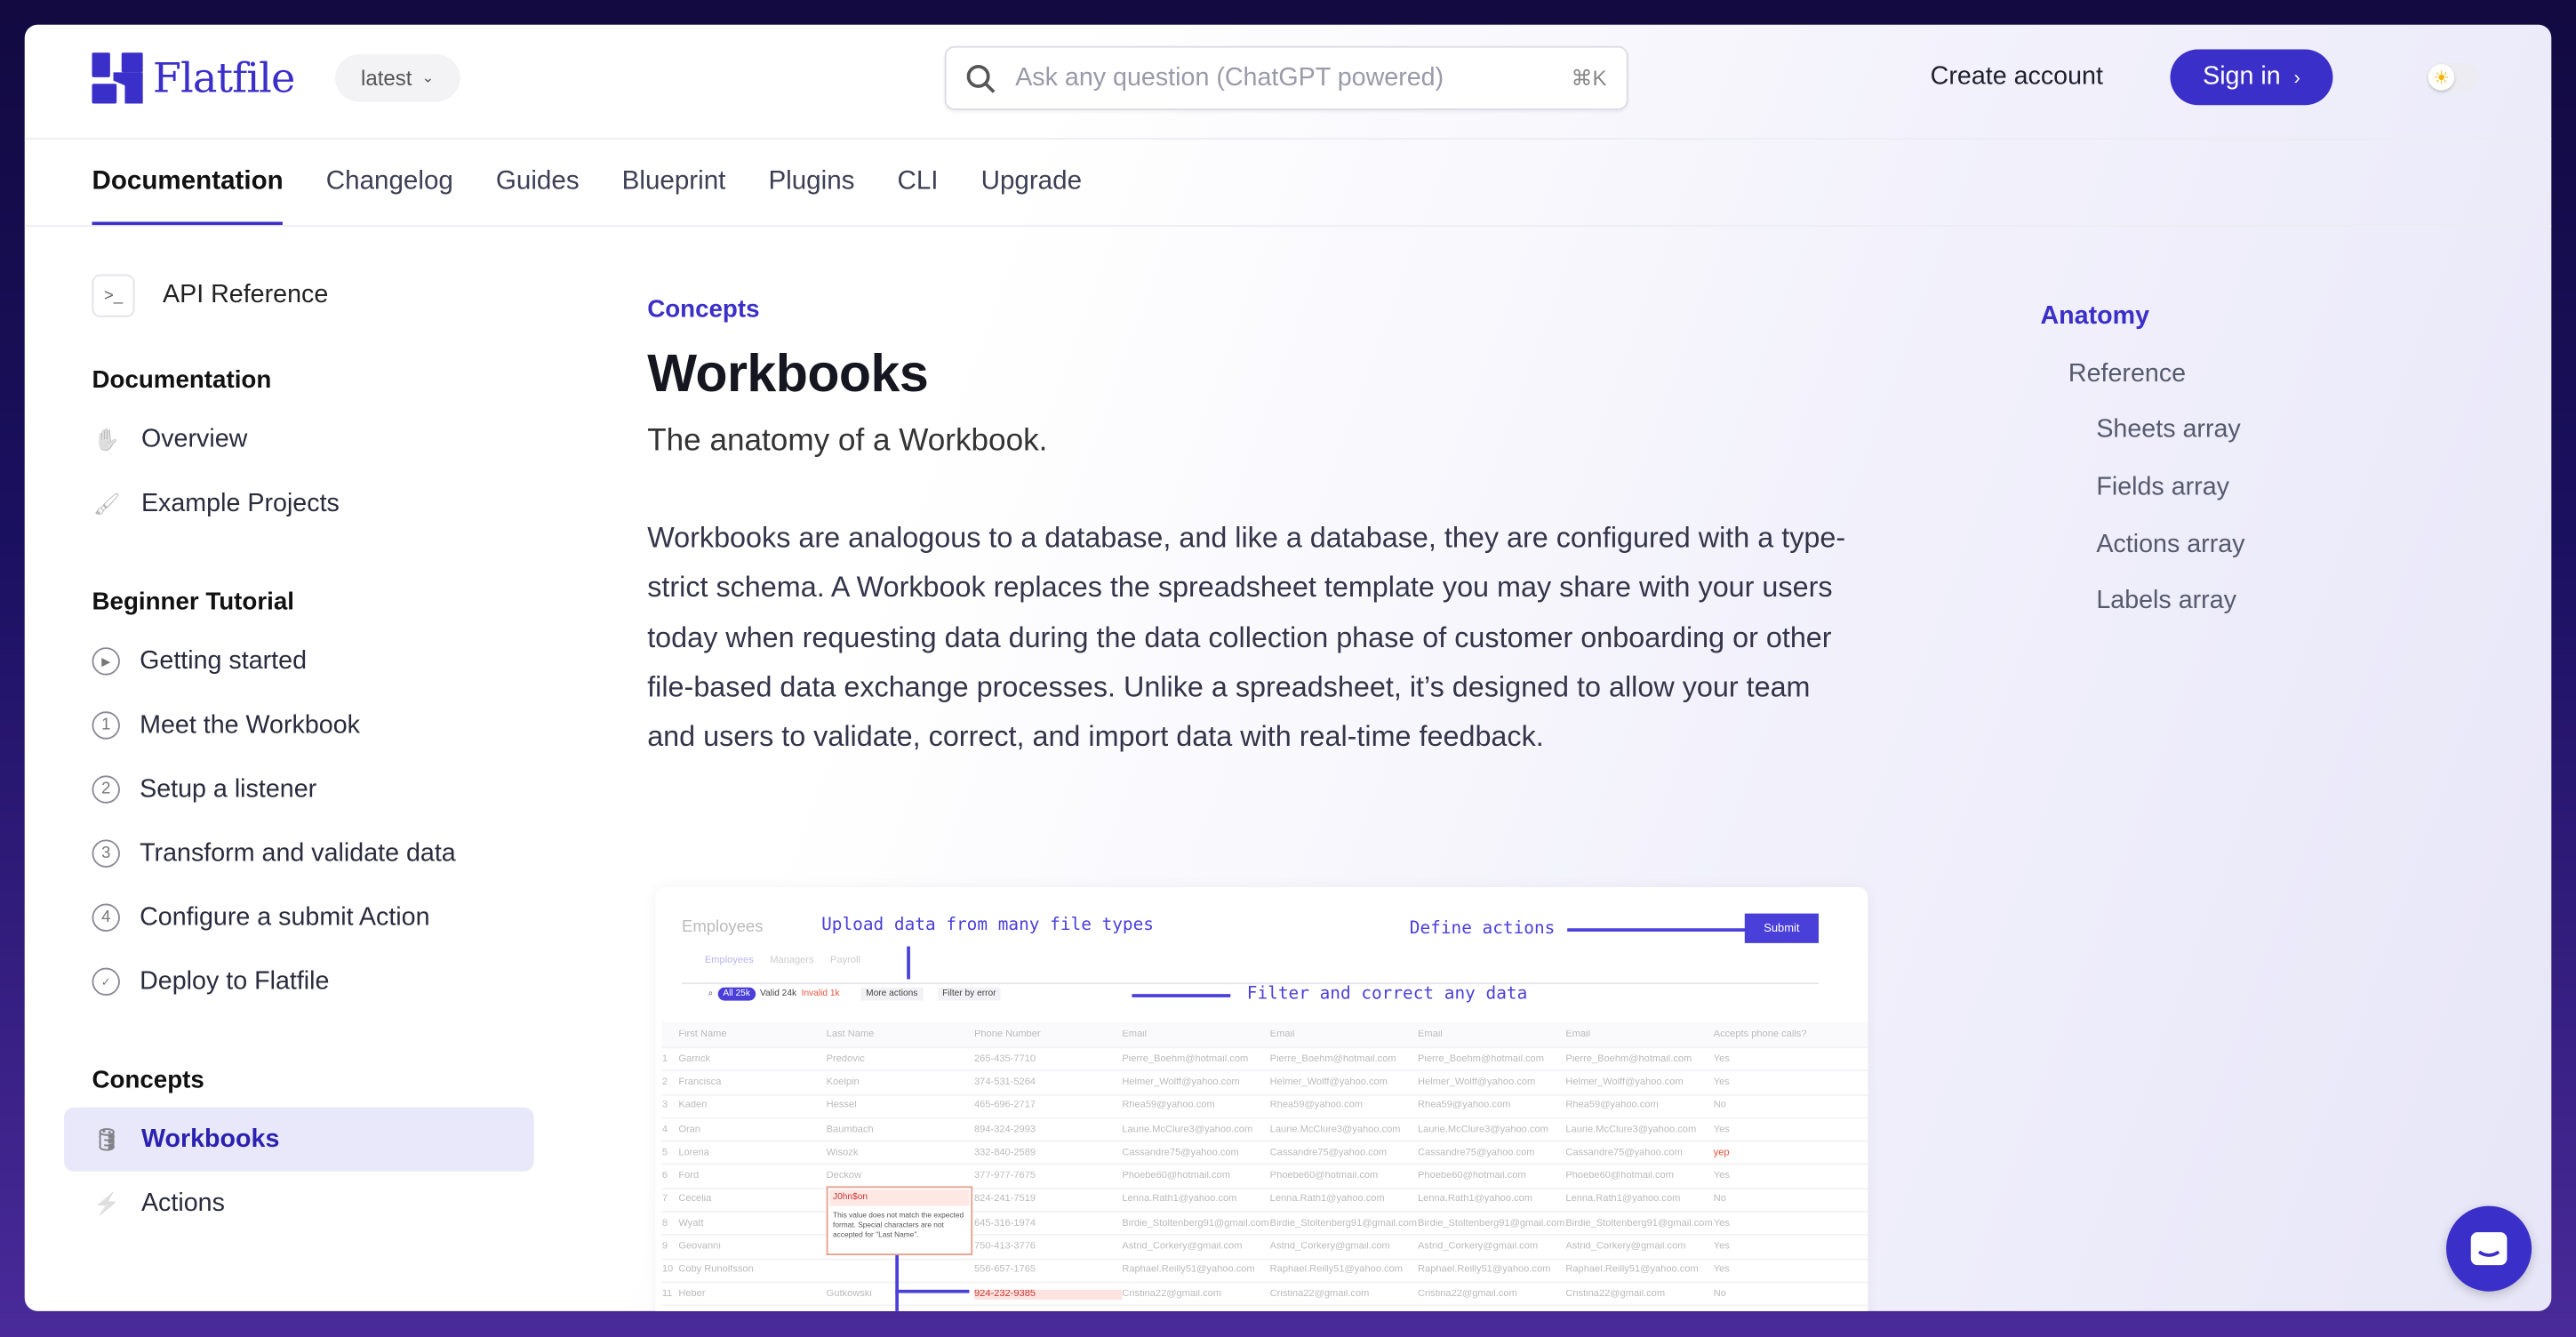 This screenshot has width=2576, height=1337. I want to click on toc-item-actions-array: Actions array, so click(2170, 557).